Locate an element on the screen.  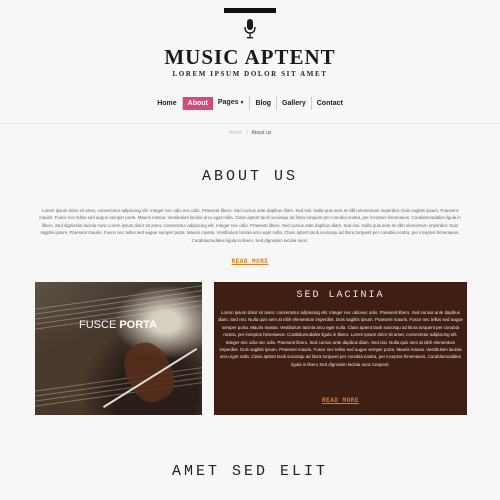
panel-read-more-label: READ MORE is located at coordinates (340, 400).